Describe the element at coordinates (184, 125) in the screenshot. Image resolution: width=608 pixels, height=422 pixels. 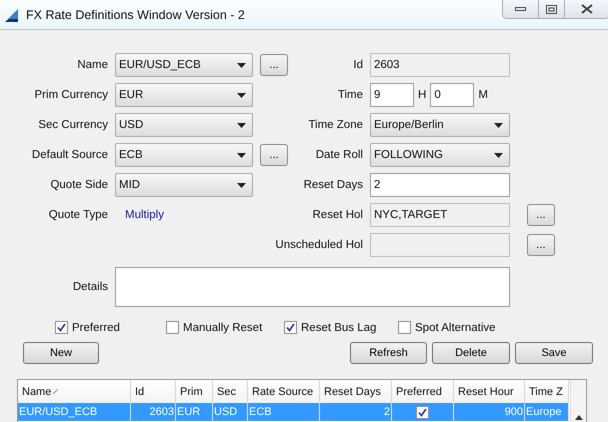
I see `dropdown: USD` at that location.